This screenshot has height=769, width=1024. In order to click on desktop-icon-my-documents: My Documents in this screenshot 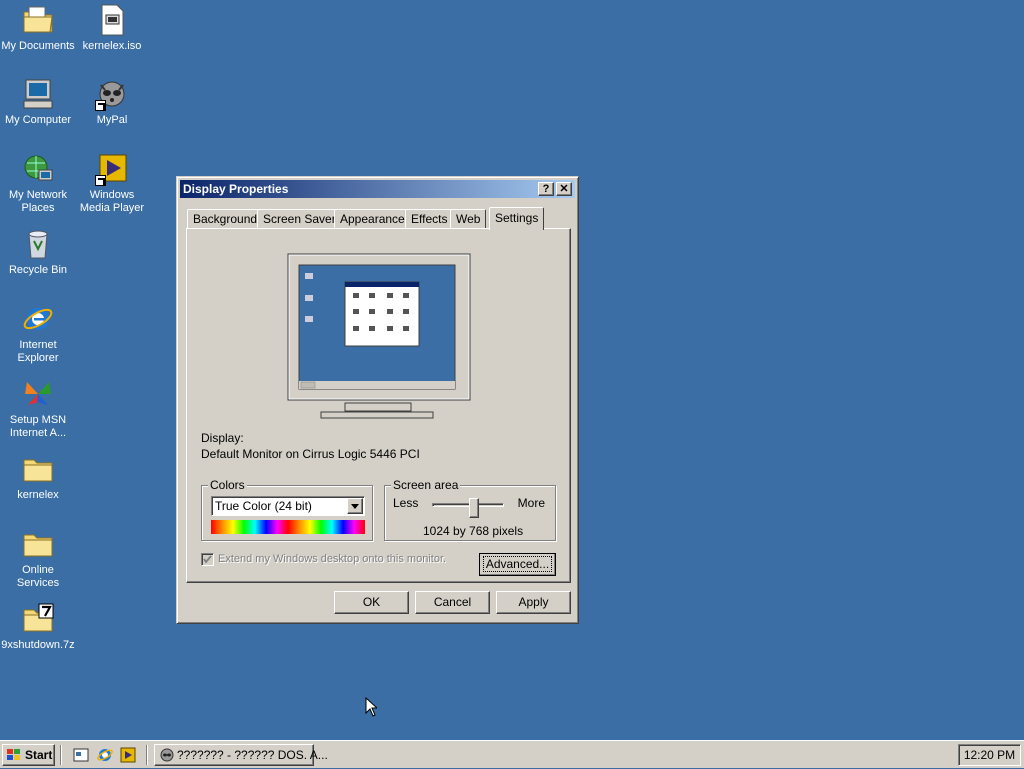, I will do `click(38, 28)`.